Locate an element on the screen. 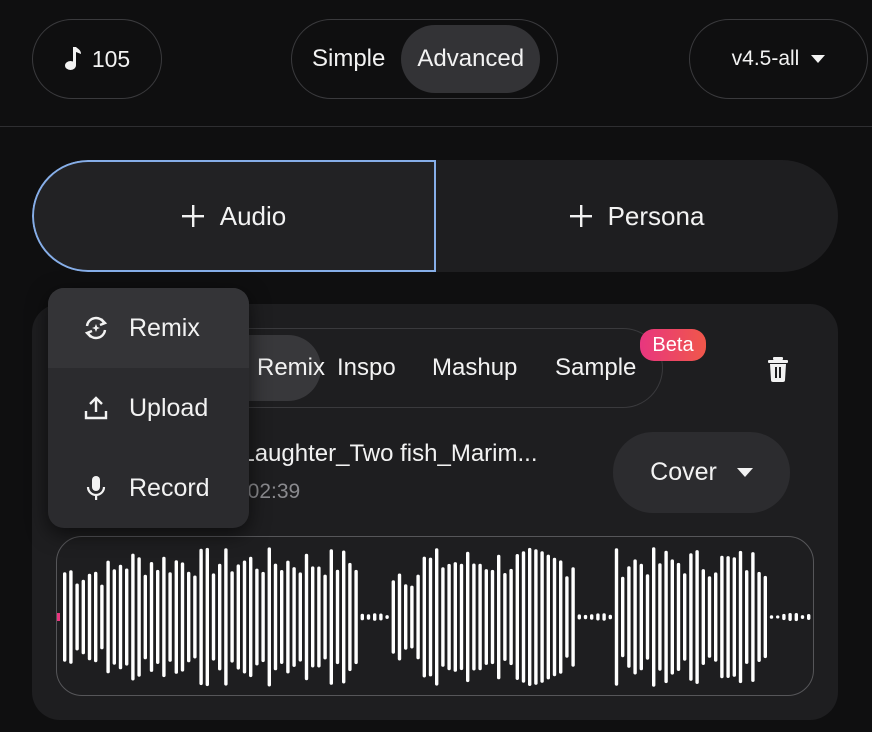 The image size is (872, 732). music-note-icon is located at coordinates (72, 58).